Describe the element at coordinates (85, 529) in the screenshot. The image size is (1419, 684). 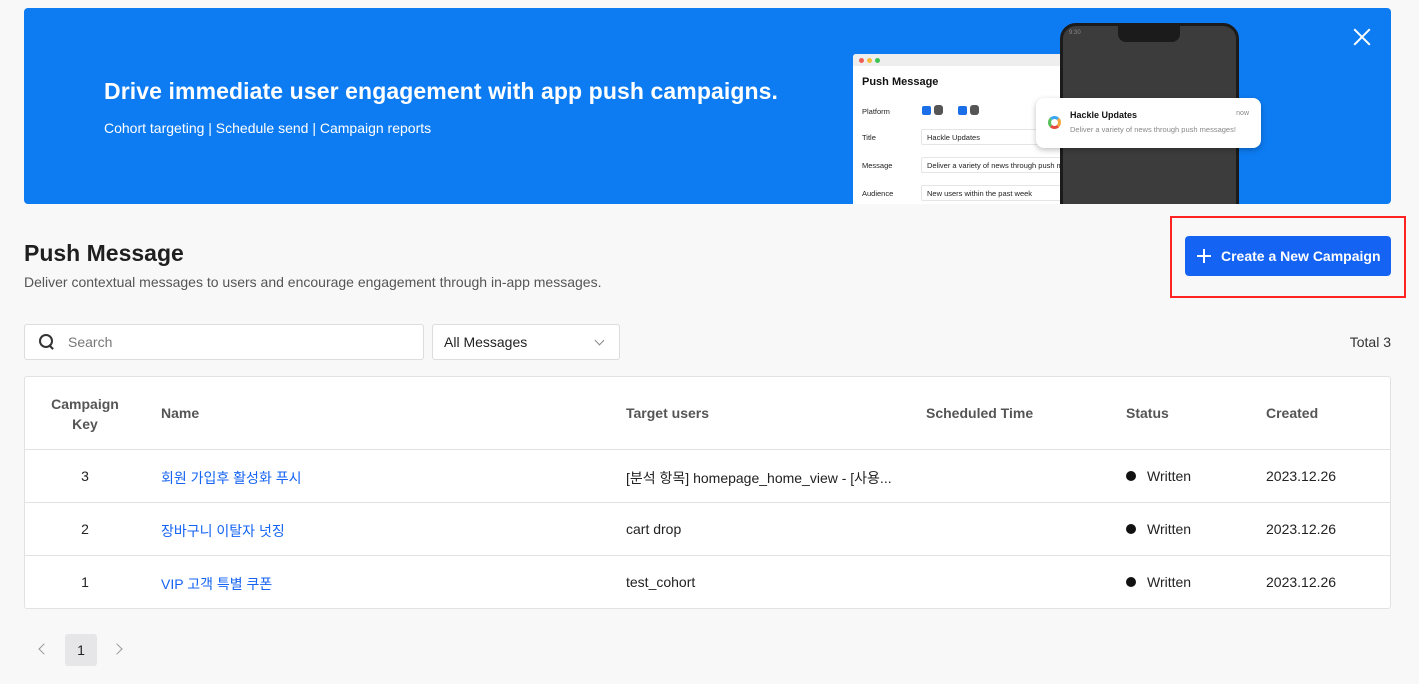
I see `campaign-key: 2` at that location.